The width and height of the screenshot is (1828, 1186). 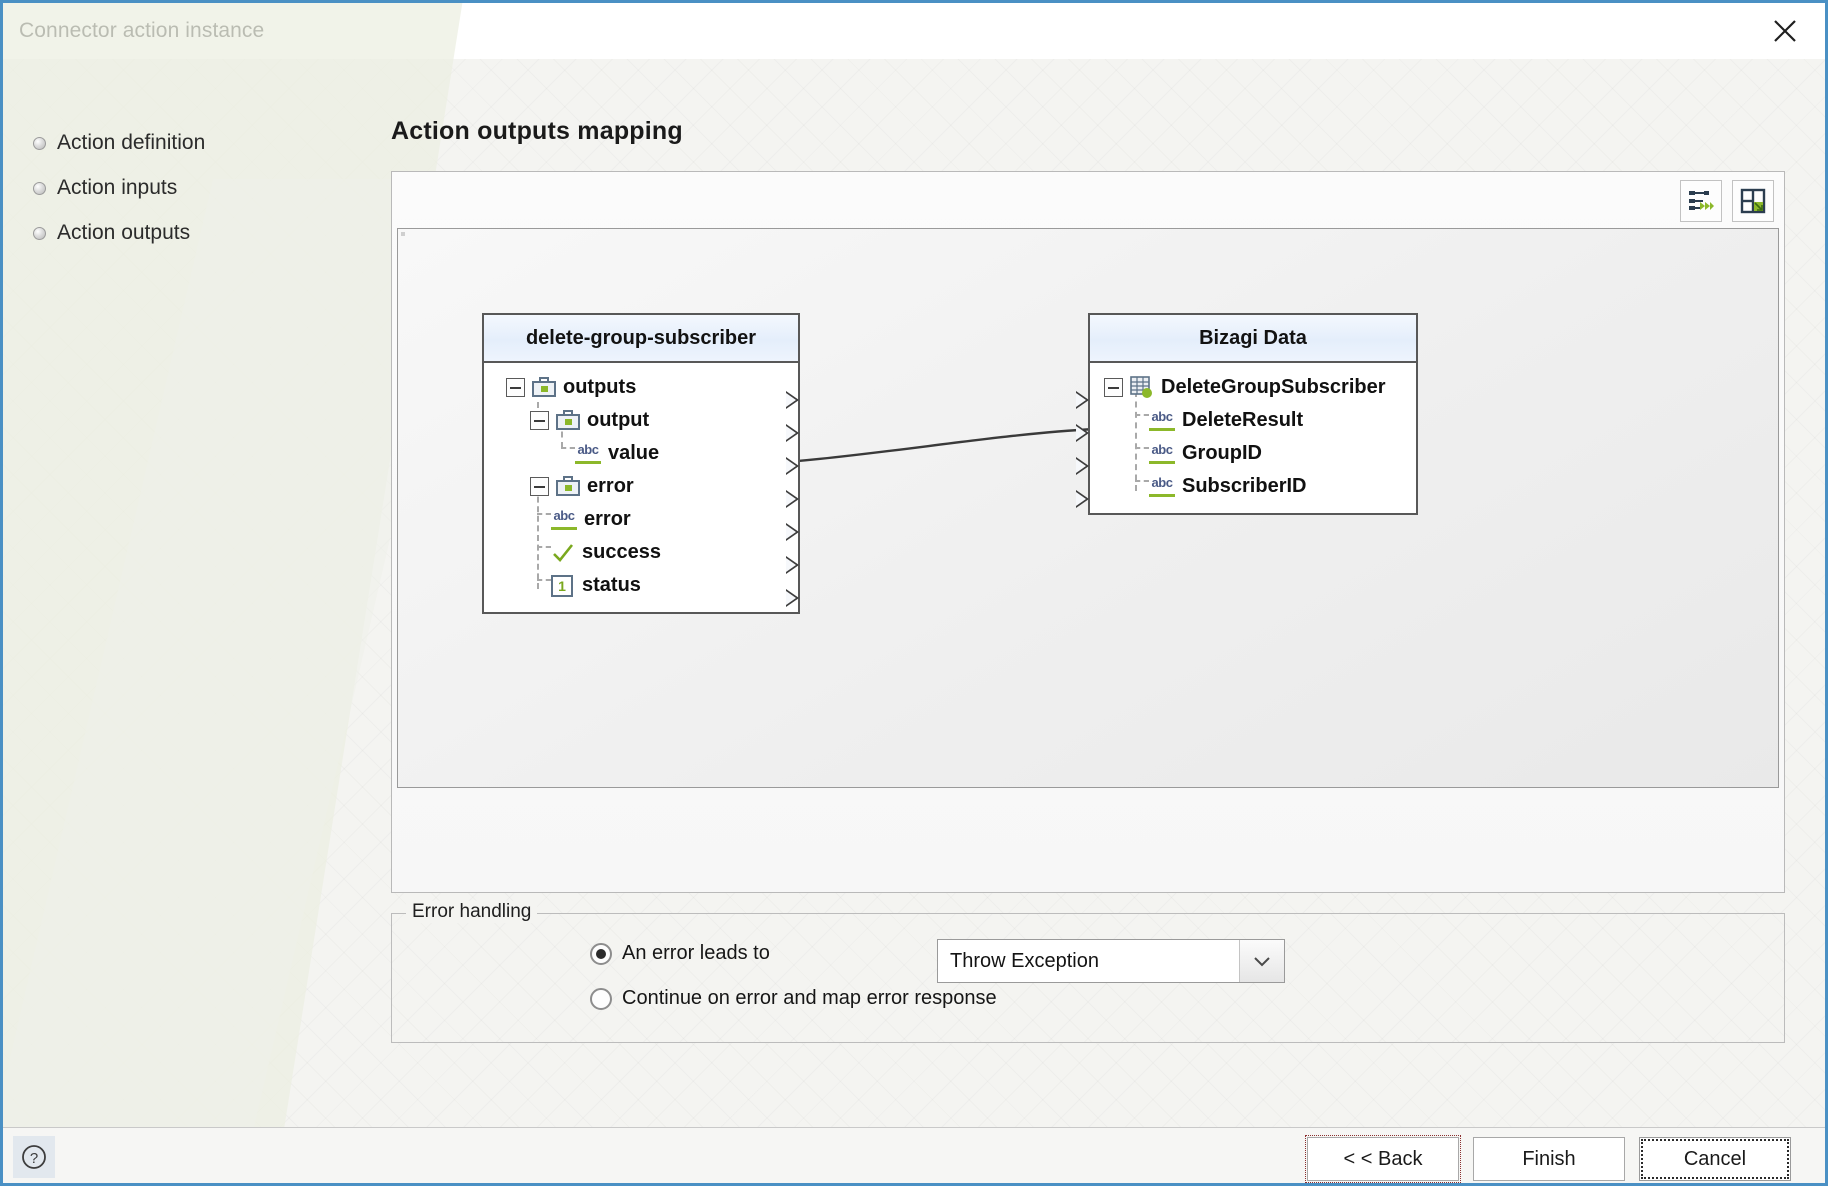 I want to click on sidebar-item-label: Action inputs, so click(x=117, y=187).